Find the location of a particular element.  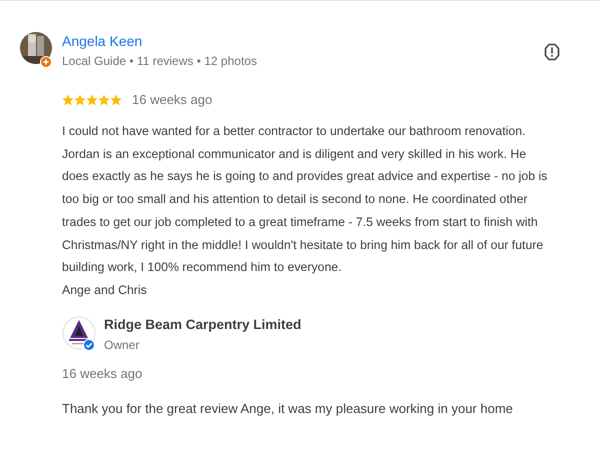

reviewer-name: Angela Keen is located at coordinates (159, 41).